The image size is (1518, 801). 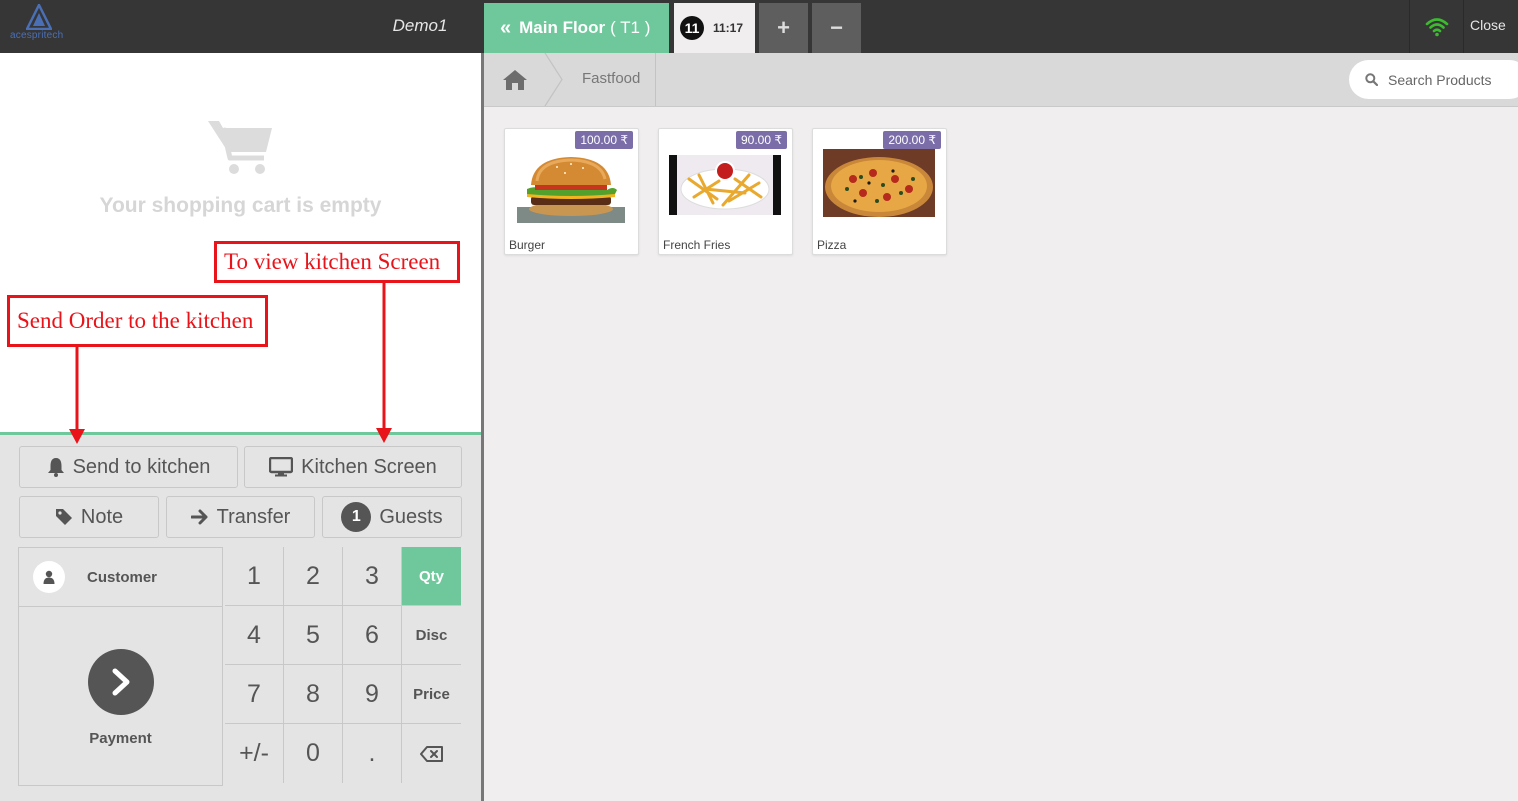 What do you see at coordinates (137, 321) in the screenshot?
I see `annotation-send-kitchen: Send Order to the kitchen` at bounding box center [137, 321].